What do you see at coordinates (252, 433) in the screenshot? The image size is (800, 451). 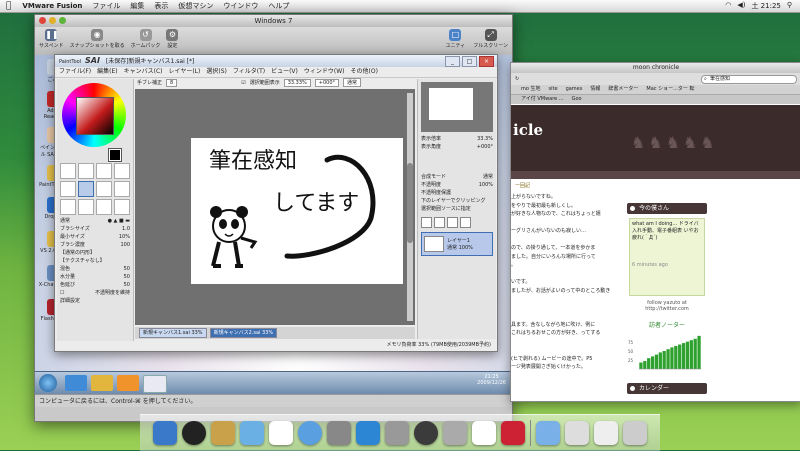 I see `ichat-icon` at bounding box center [252, 433].